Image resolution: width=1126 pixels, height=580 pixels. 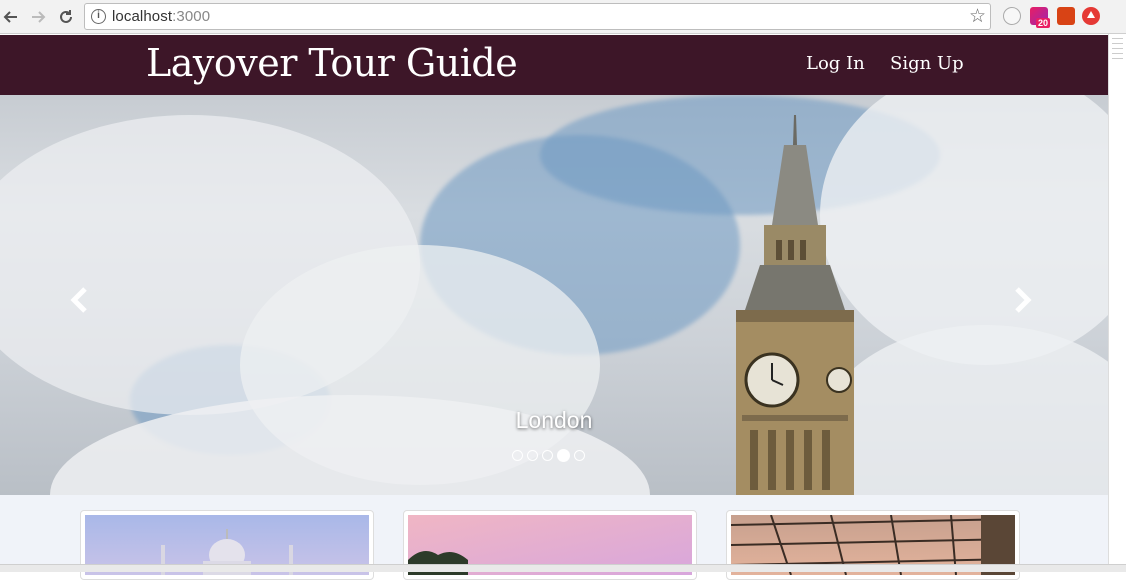 What do you see at coordinates (1021, 300) in the screenshot?
I see `chevron-right-icon` at bounding box center [1021, 300].